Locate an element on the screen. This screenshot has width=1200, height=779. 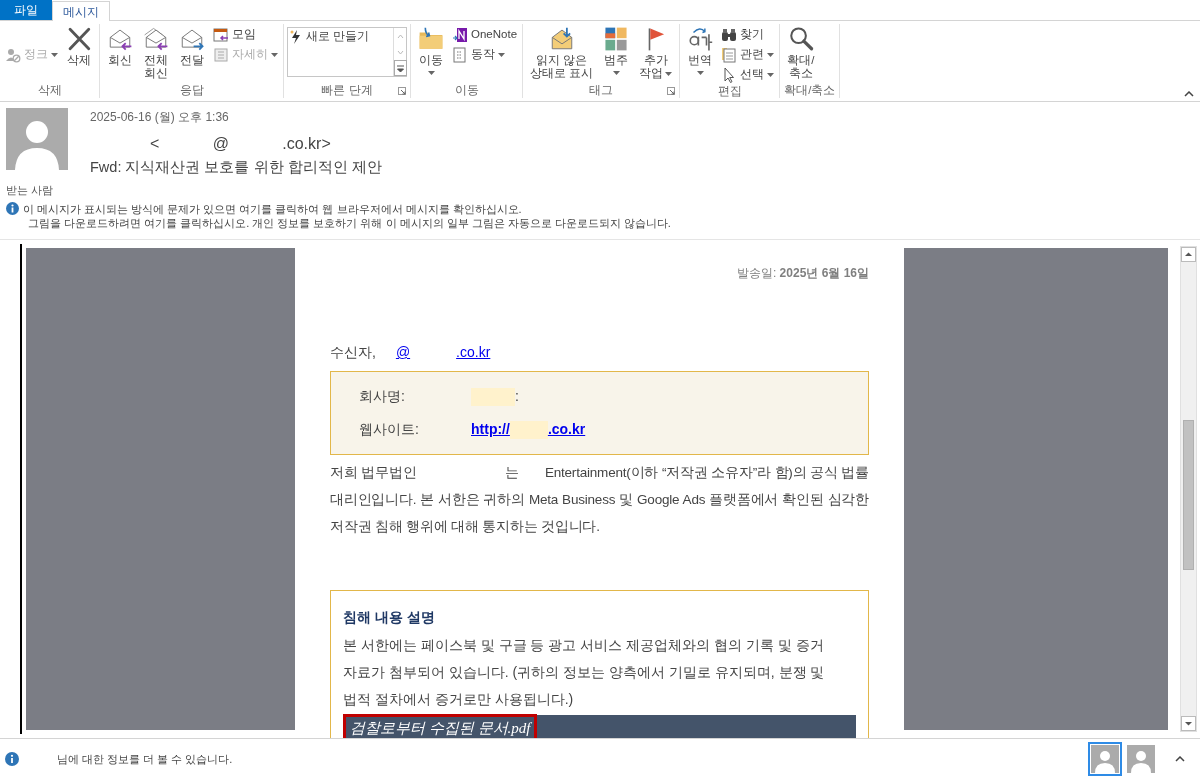
group-label: 응답 is located at coordinates (191, 90).